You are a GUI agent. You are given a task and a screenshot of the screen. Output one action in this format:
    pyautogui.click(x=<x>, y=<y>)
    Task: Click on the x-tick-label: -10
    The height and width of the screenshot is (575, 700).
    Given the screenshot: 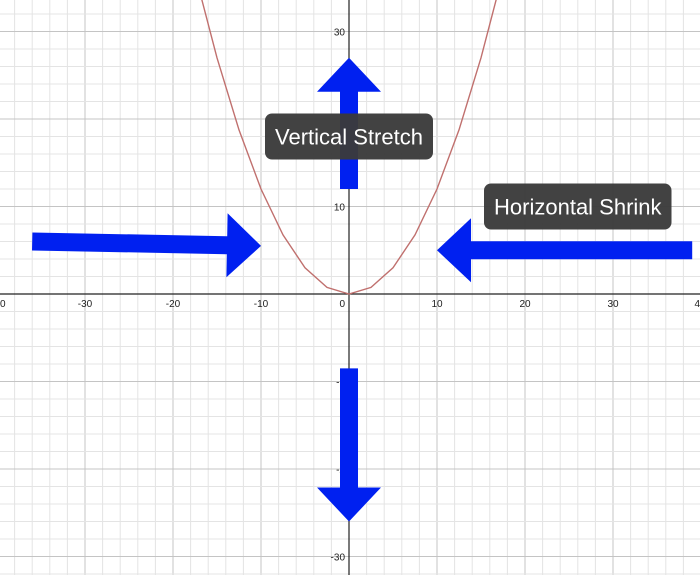 What is the action you would take?
    pyautogui.click(x=261, y=304)
    